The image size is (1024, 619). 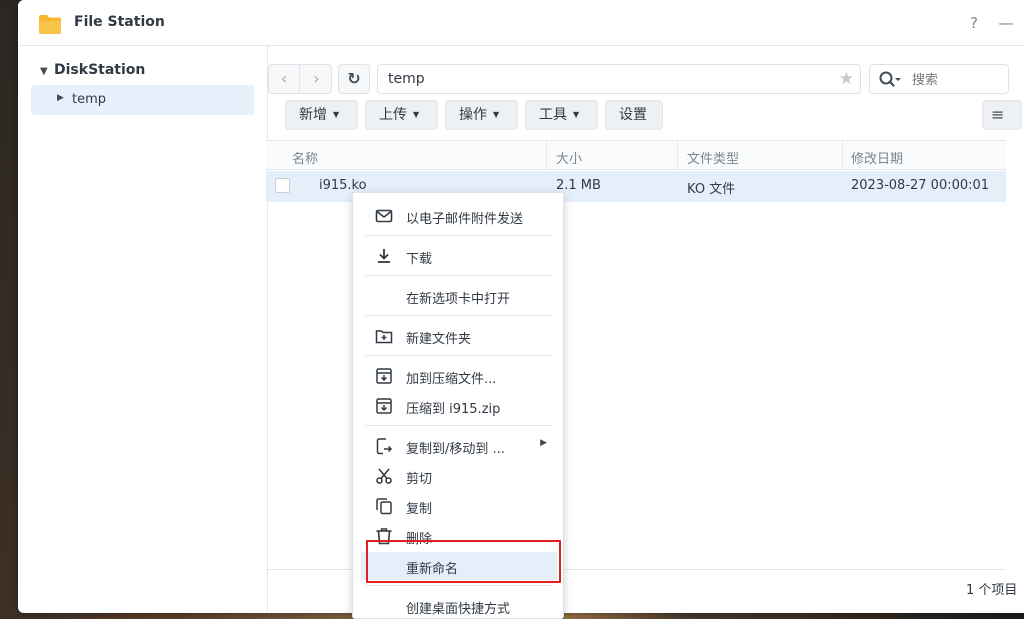 I want to click on file-size: 2.1 MB, so click(x=578, y=185).